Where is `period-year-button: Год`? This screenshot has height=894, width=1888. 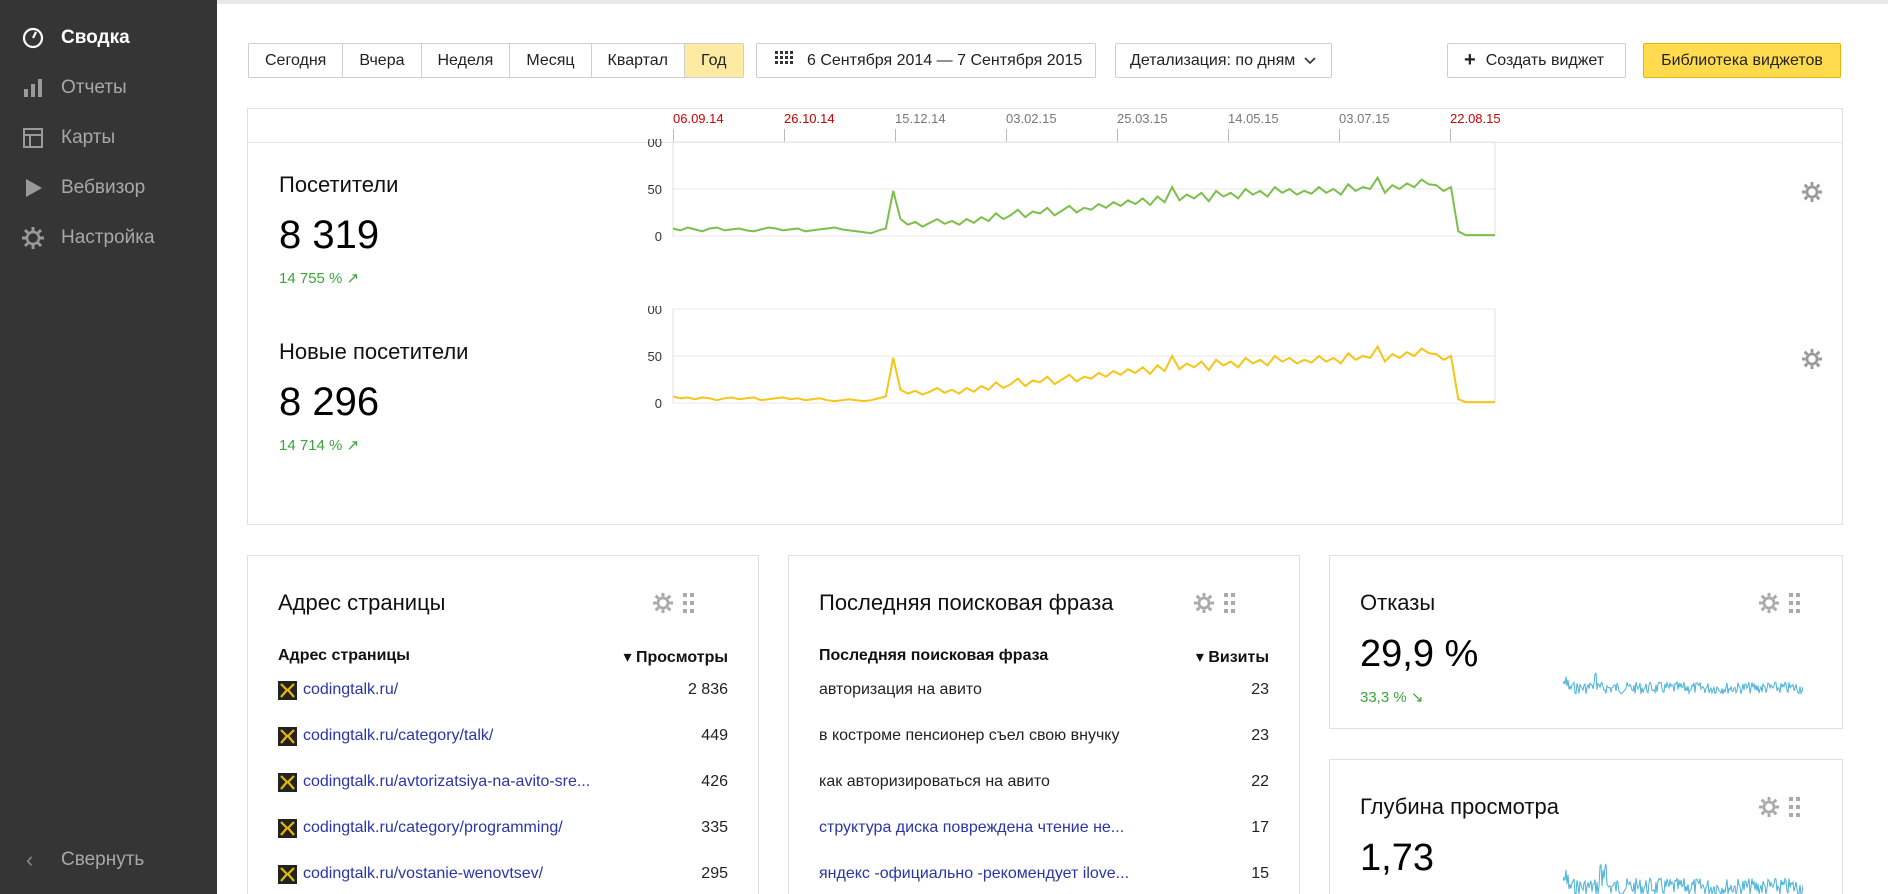
period-year-button: Год is located at coordinates (714, 60).